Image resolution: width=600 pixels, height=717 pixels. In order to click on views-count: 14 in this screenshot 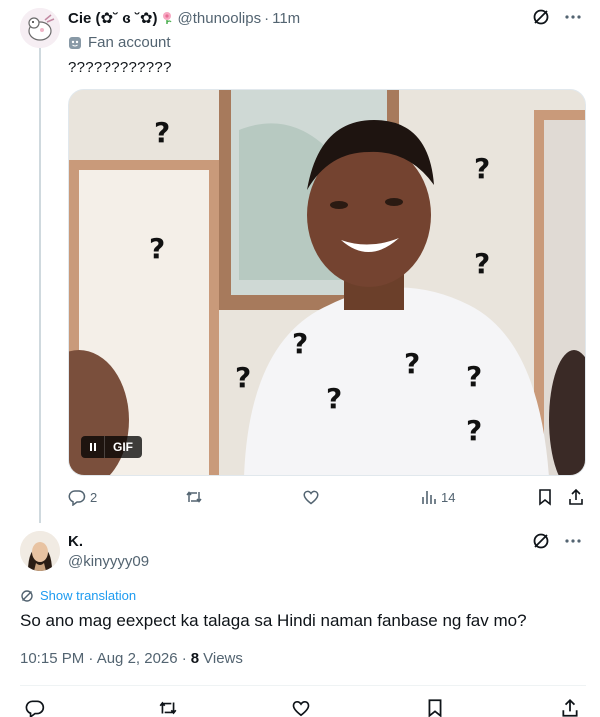, I will do `click(448, 497)`.